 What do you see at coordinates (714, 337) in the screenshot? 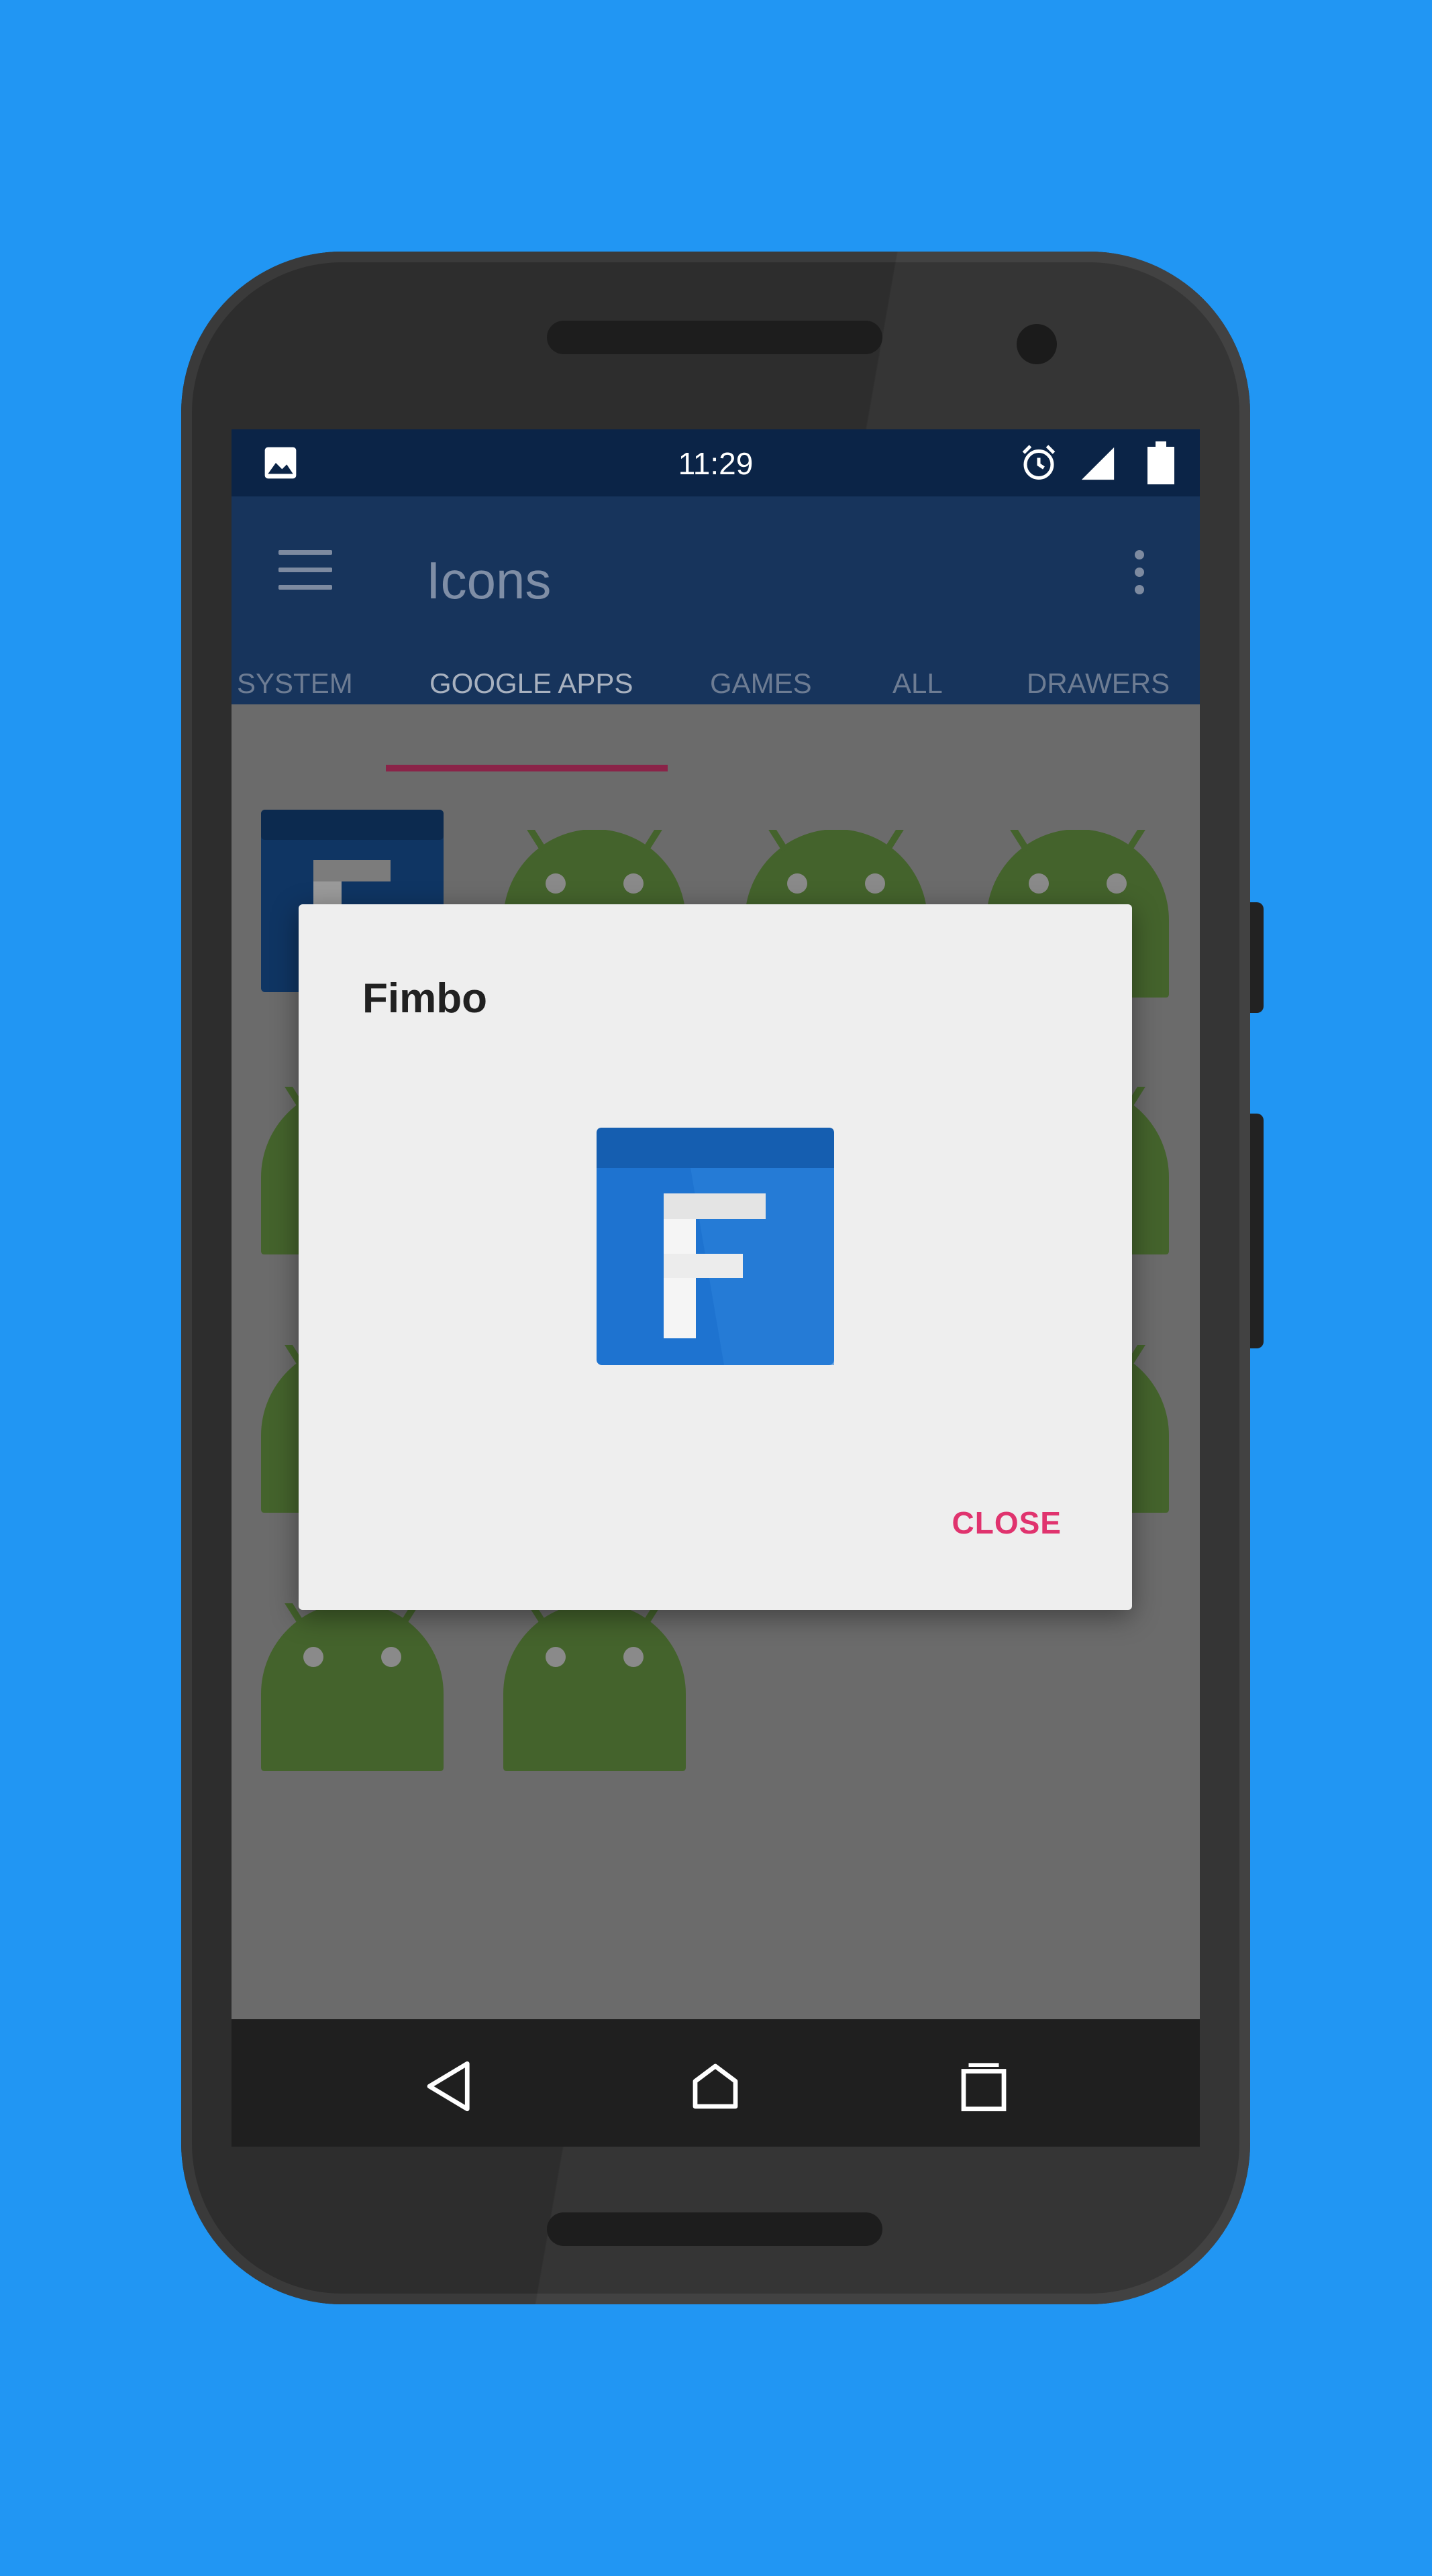
I see `earpiece-speaker` at bounding box center [714, 337].